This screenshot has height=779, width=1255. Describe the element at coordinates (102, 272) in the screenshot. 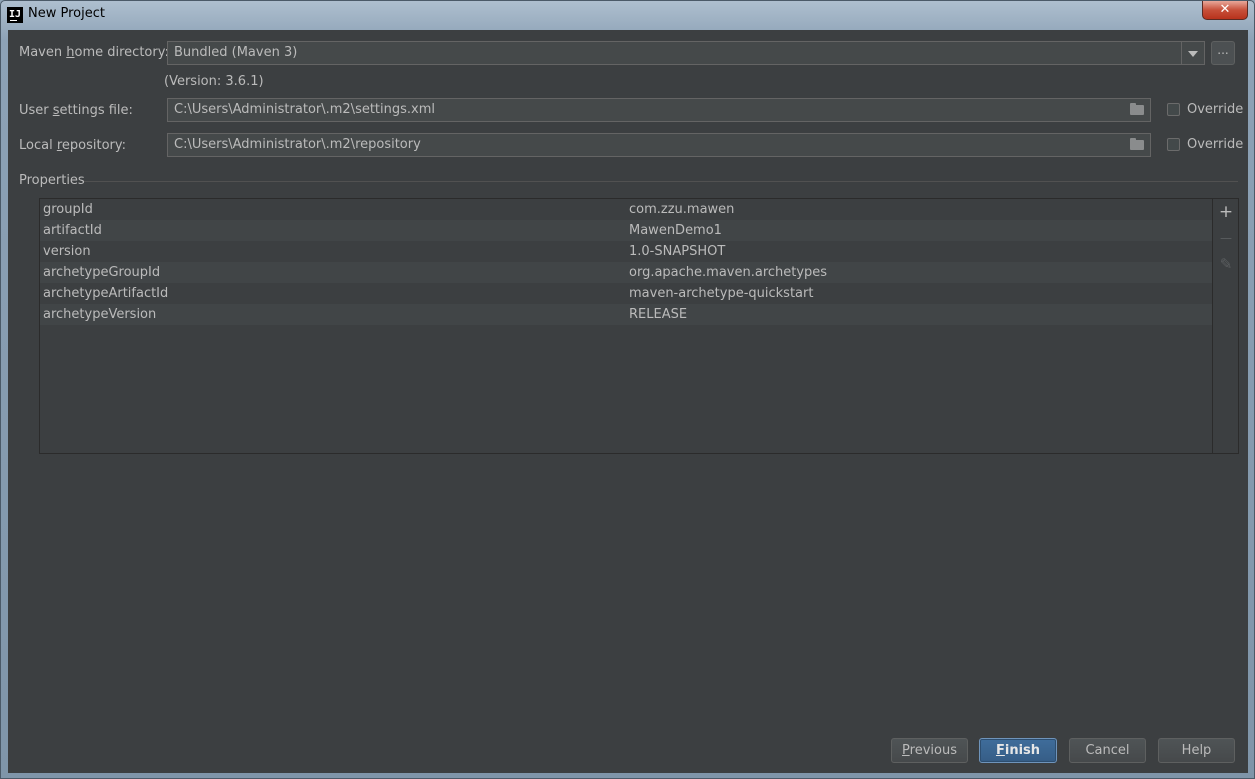

I see `property-key: archetypeGroupId` at that location.